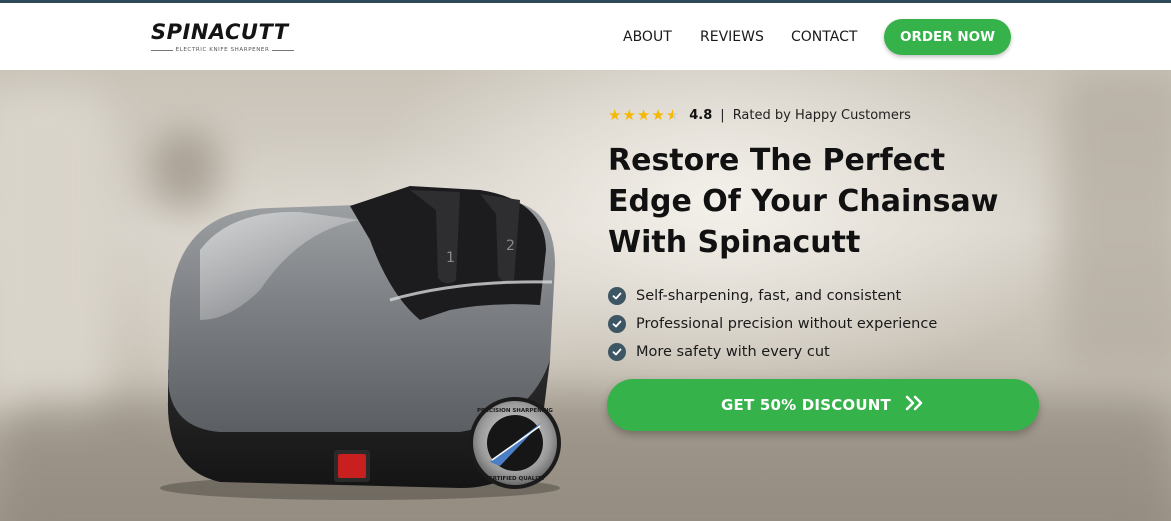  Describe the element at coordinates (947, 37) in the screenshot. I see `order-now-button: ORDER NOW` at that location.